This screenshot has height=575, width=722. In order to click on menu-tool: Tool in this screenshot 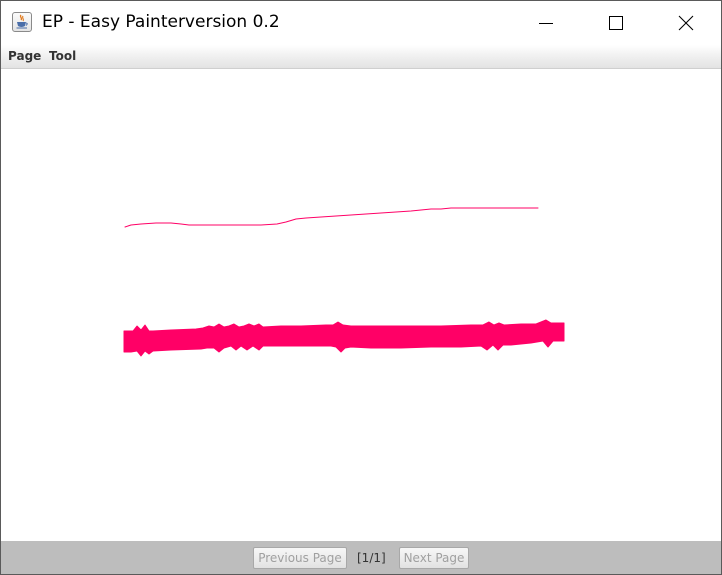, I will do `click(62, 56)`.